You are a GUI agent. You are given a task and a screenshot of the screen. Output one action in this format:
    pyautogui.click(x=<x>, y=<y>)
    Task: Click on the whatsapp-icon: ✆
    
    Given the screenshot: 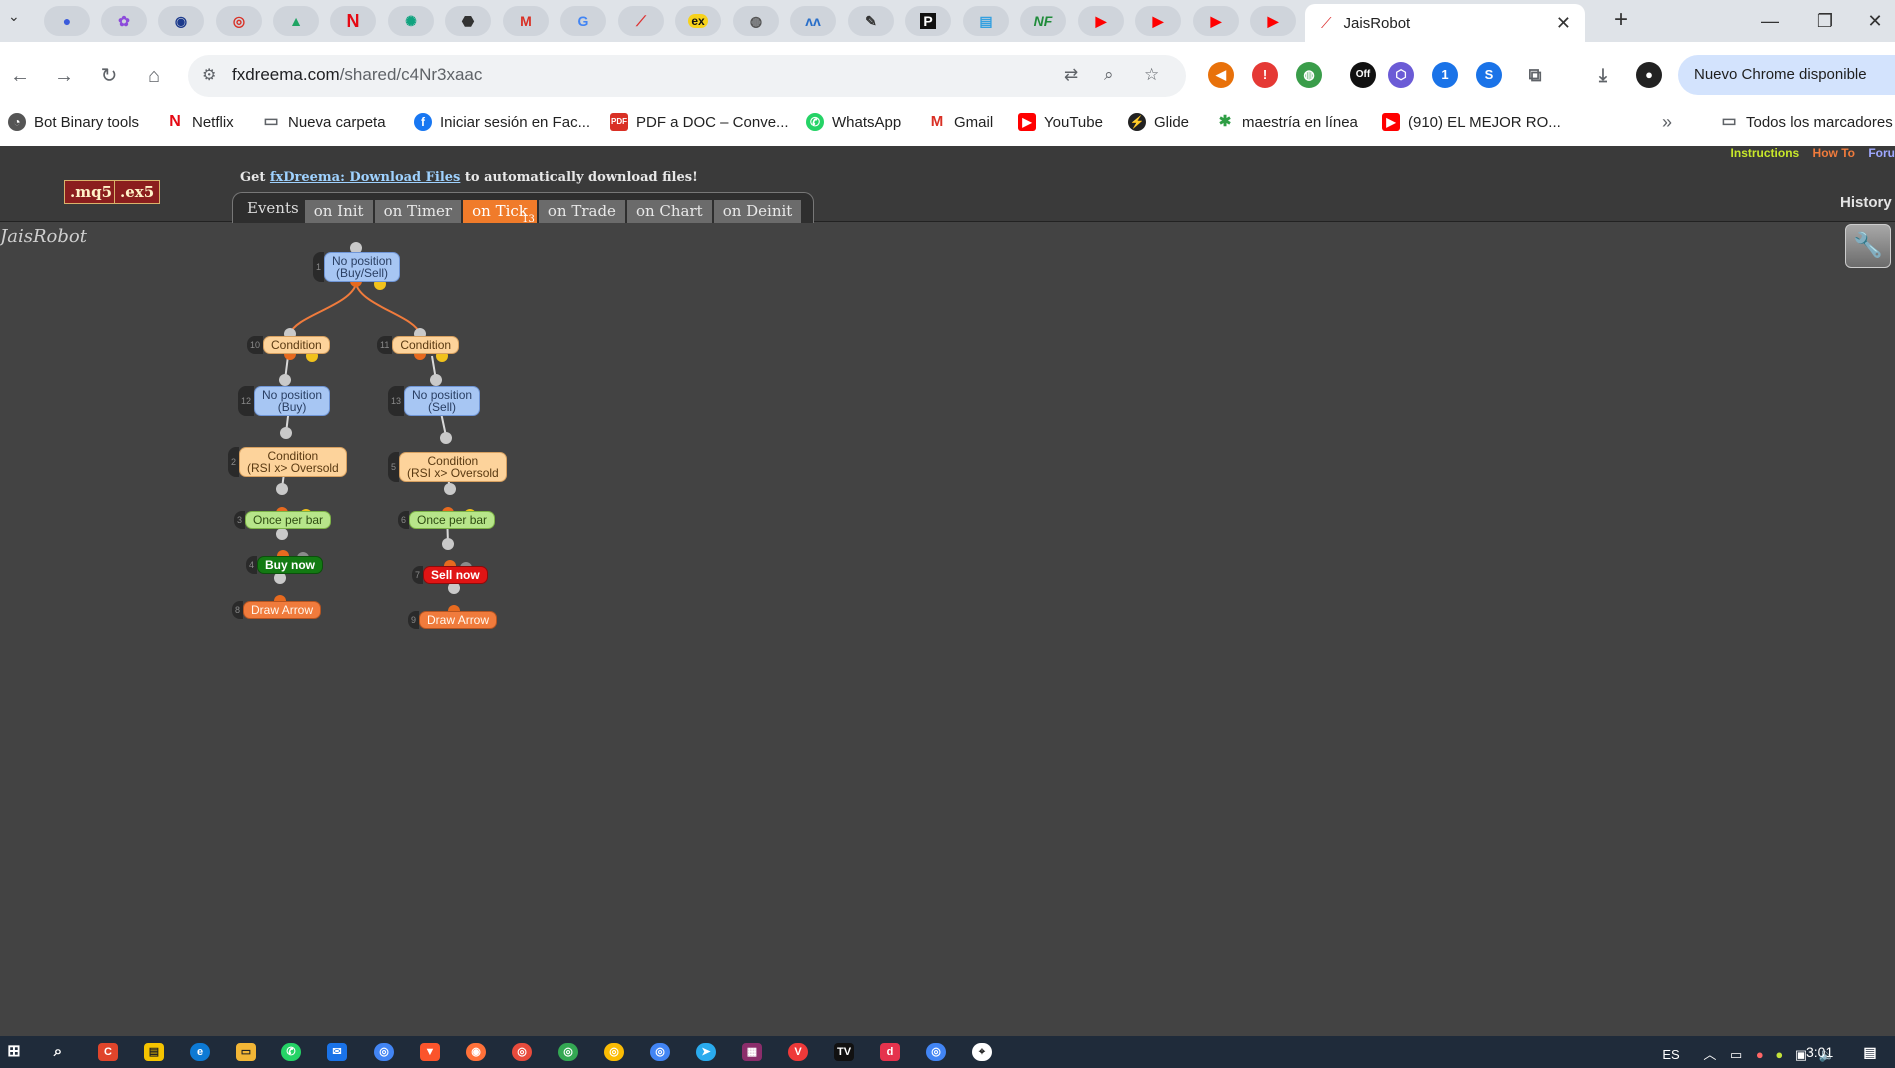 What is the action you would take?
    pyautogui.click(x=291, y=1052)
    